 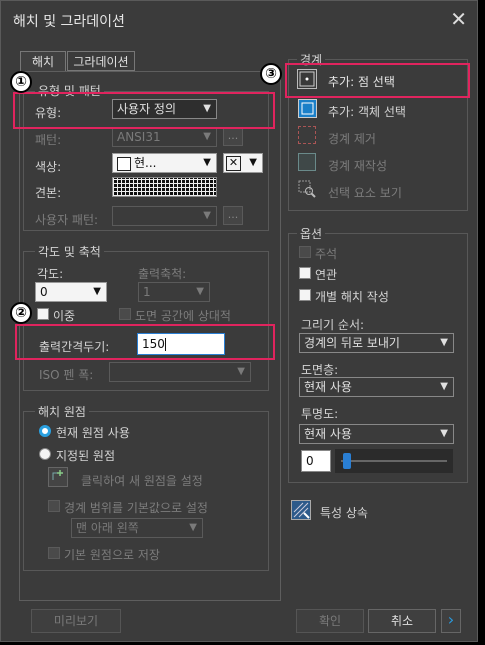 I want to click on highlight-spacing, so click(x=145, y=342).